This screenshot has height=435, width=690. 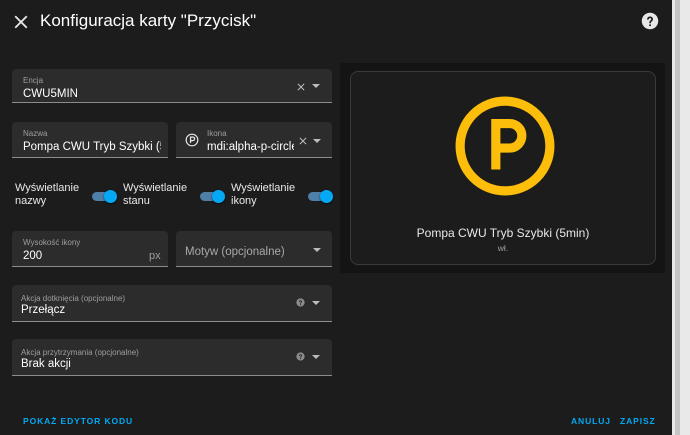 I want to click on icon-field-label: Ikona, so click(x=217, y=133).